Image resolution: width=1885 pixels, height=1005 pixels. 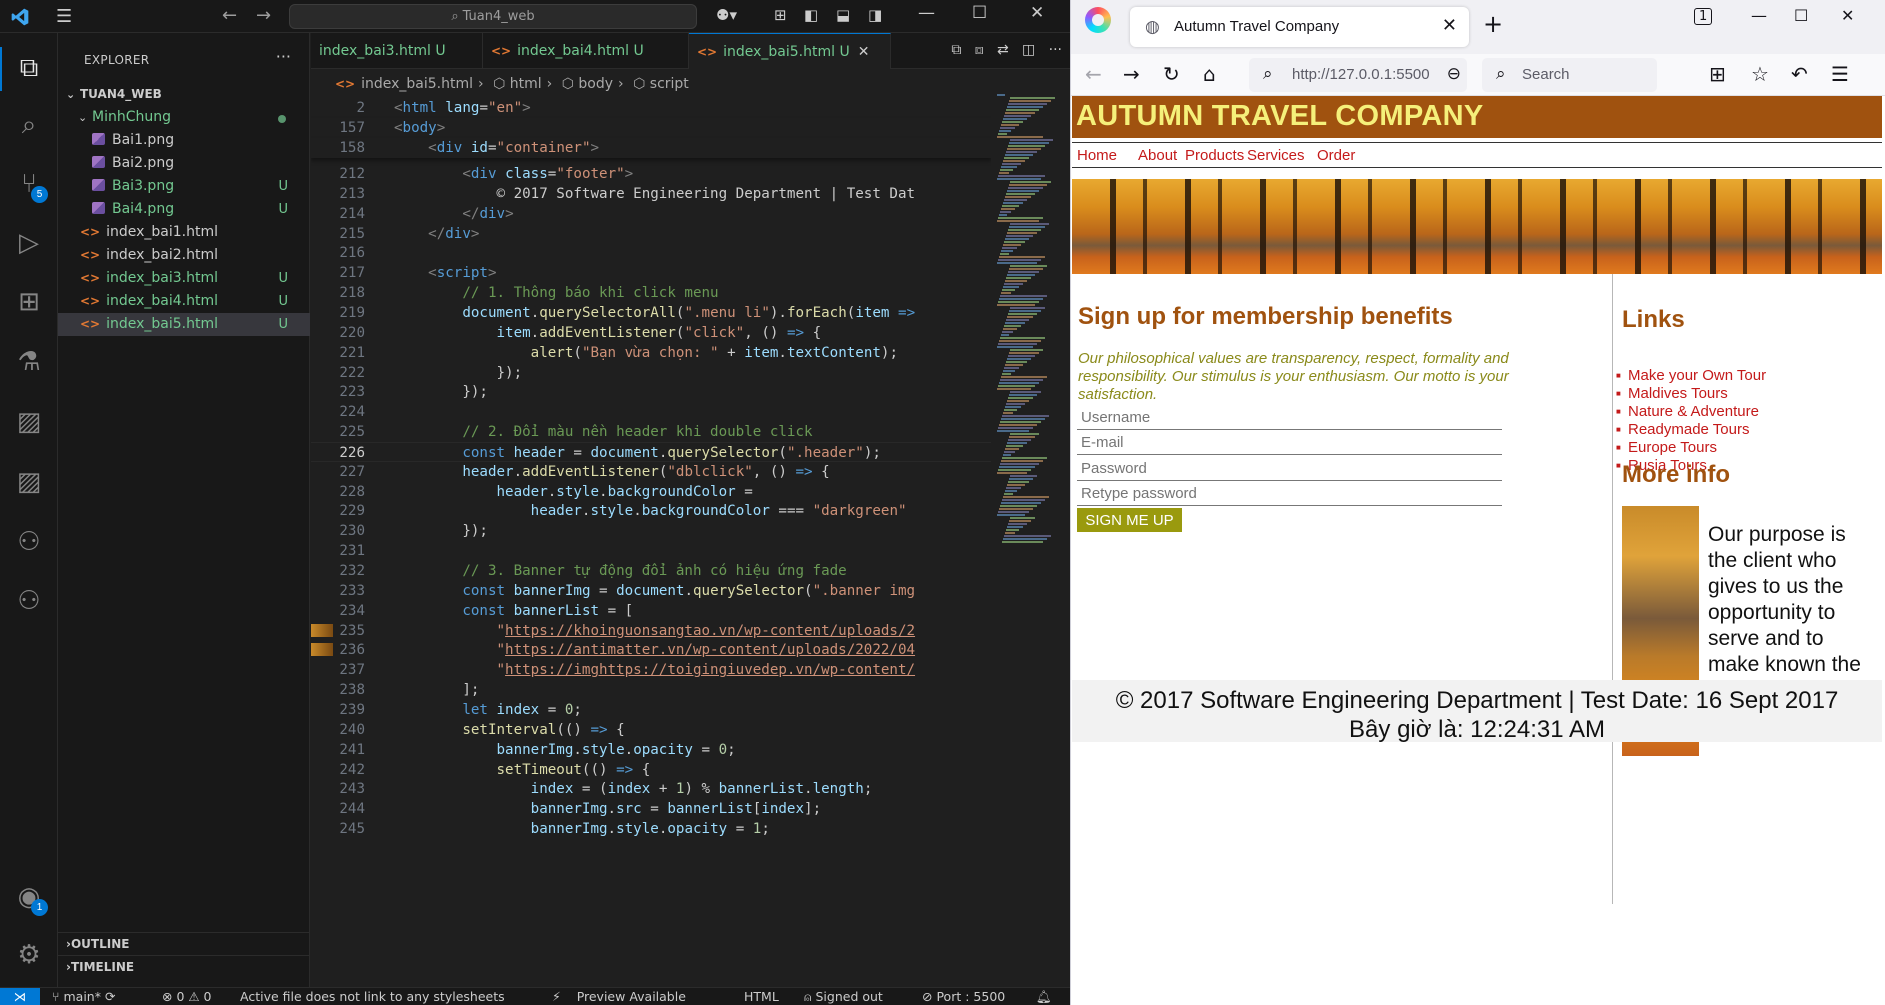 What do you see at coordinates (1691, 394) in the screenshot?
I see `link-maldives-tours: Maldives Tours` at bounding box center [1691, 394].